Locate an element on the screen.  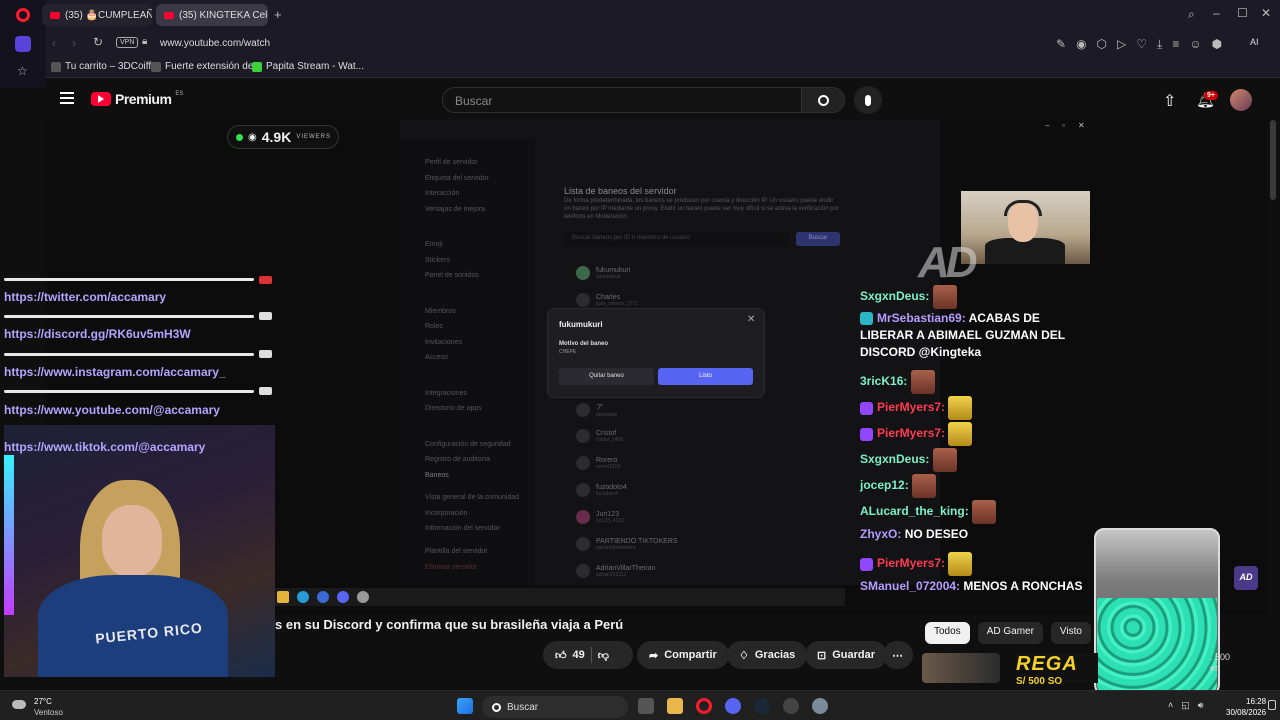
live-dot-icon is located at coordinates (239, 137).